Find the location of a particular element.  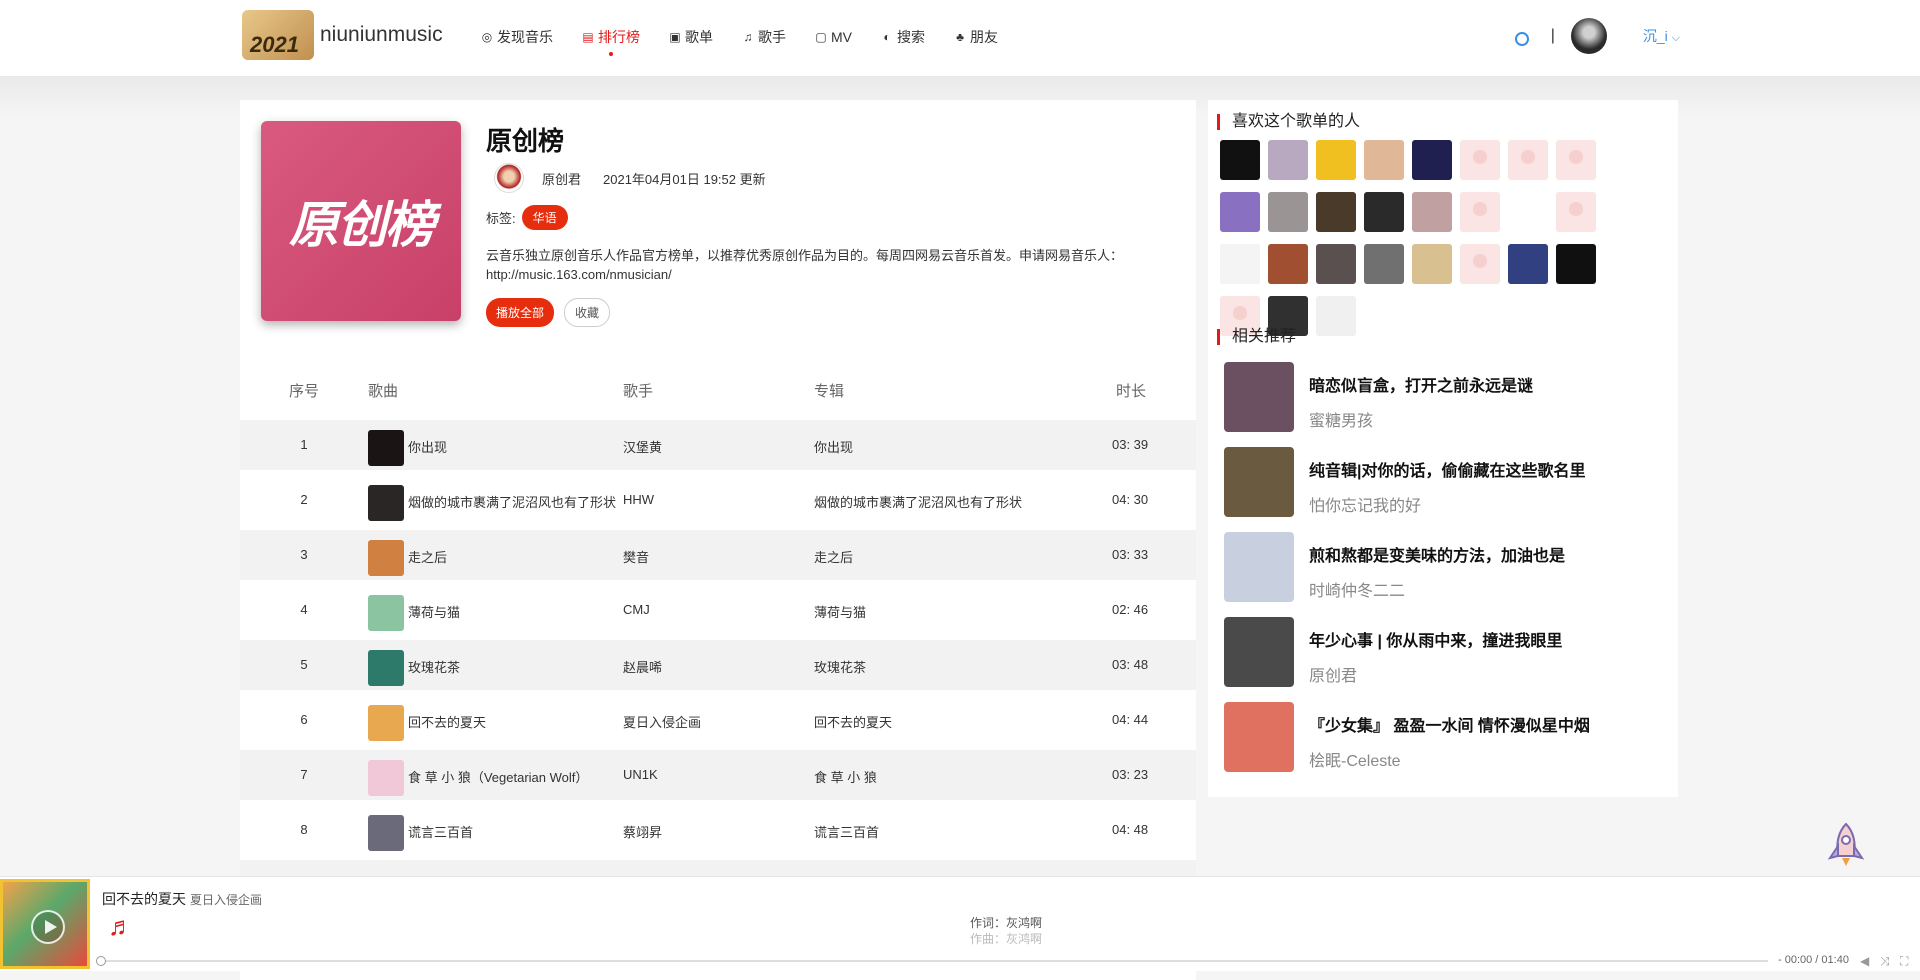

music-note-icon: ♬ is located at coordinates (121, 926).